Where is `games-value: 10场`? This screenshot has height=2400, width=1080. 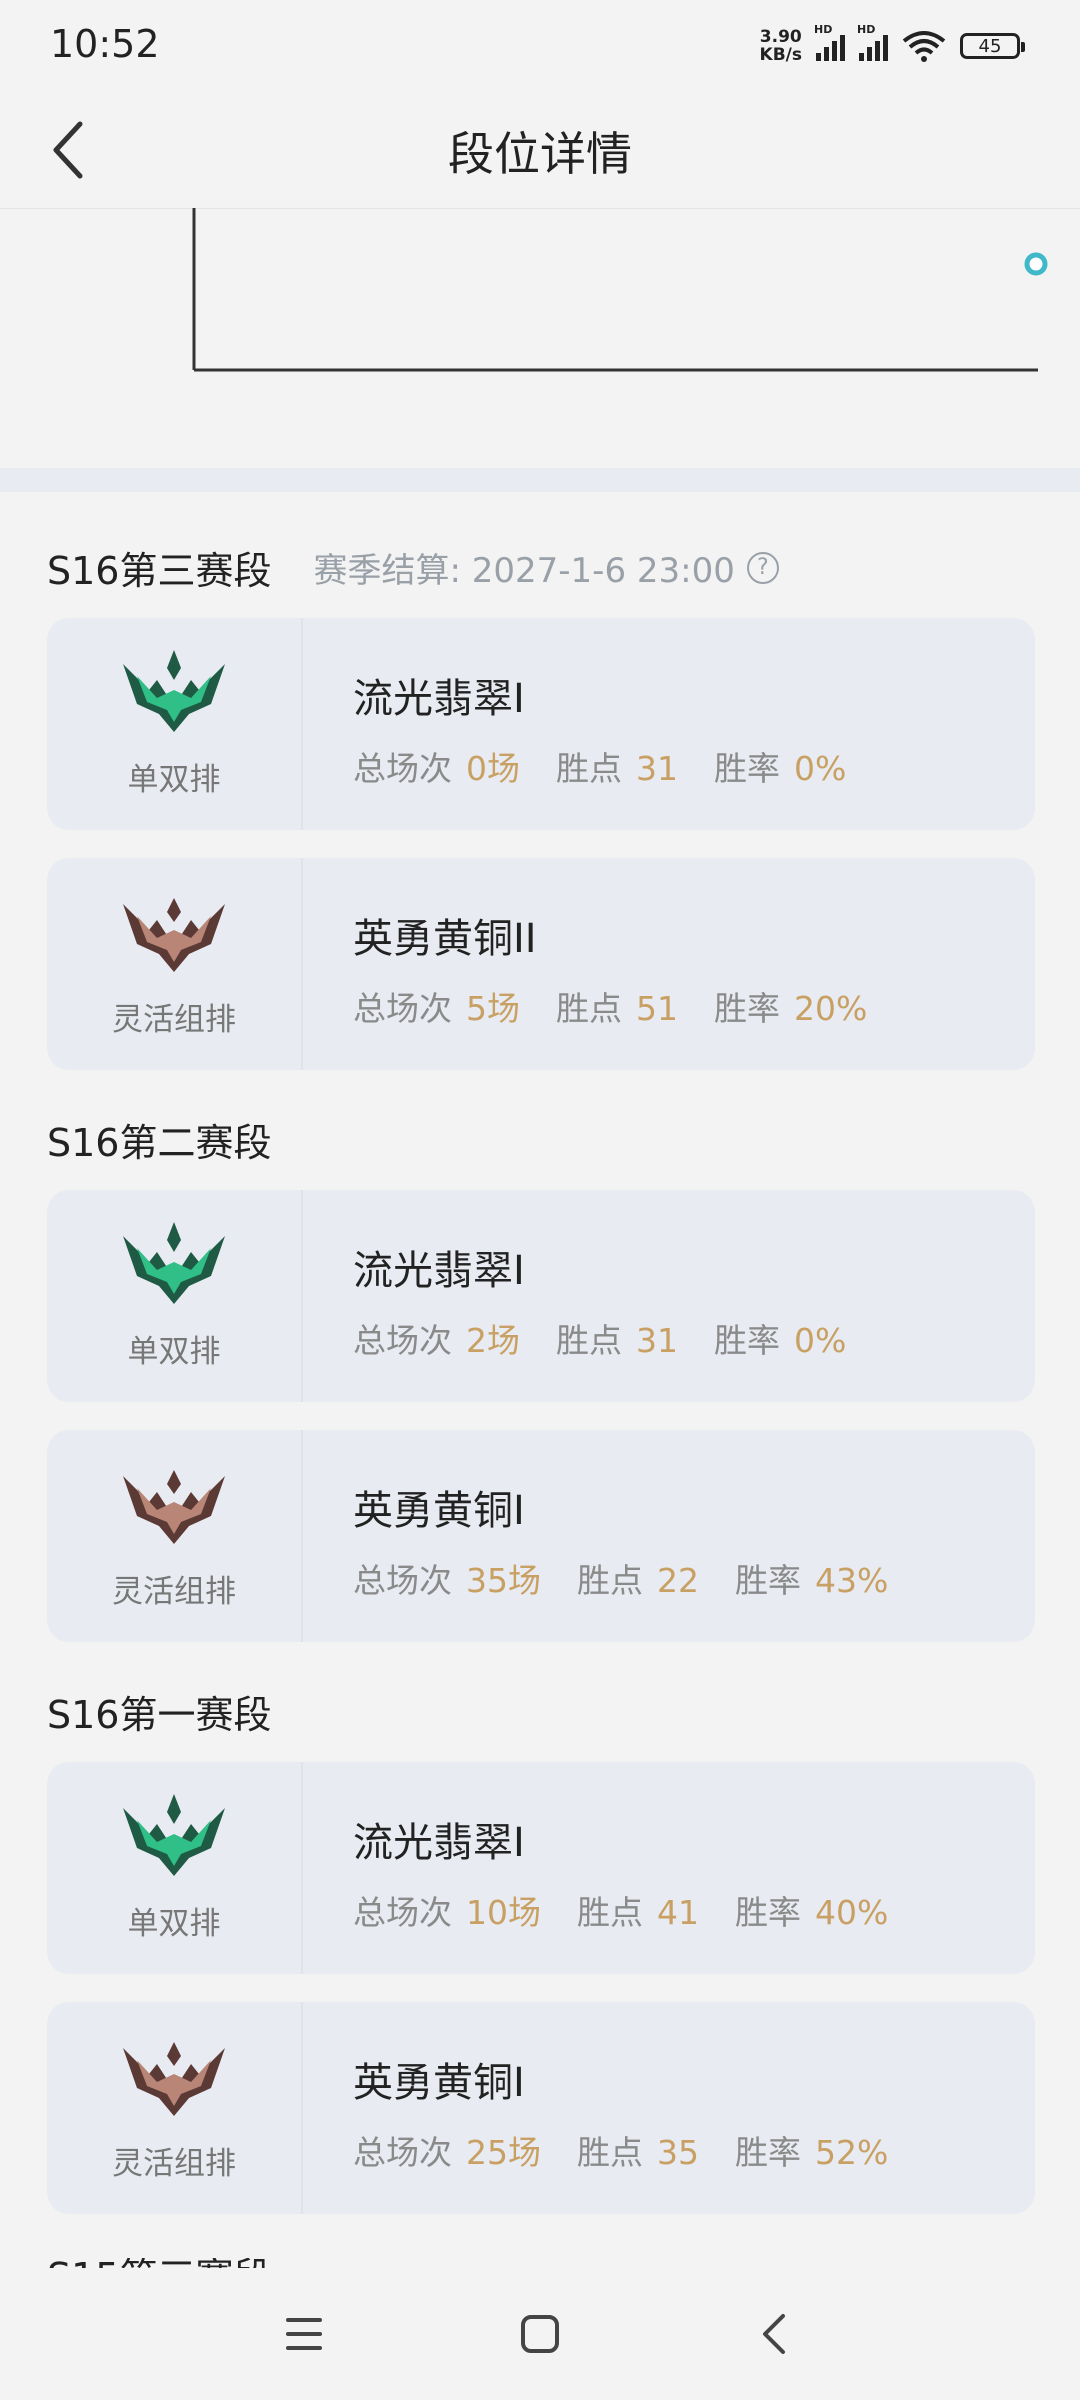
games-value: 10场 is located at coordinates (503, 1912).